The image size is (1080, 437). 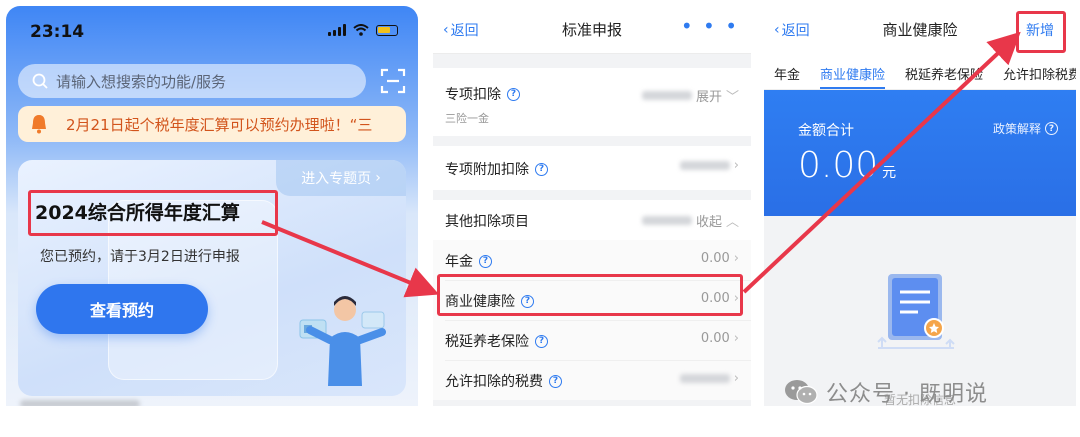 I want to click on search-icon, so click(x=40, y=81).